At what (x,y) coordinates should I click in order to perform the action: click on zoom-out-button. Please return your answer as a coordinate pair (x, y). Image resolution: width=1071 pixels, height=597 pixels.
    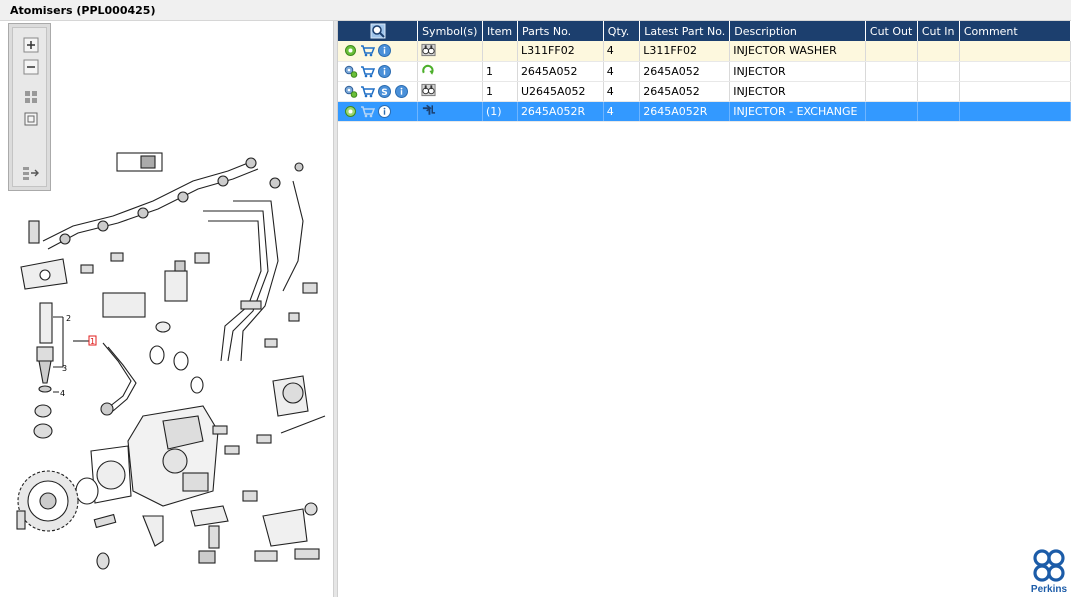
    Looking at the image, I should click on (31, 67).